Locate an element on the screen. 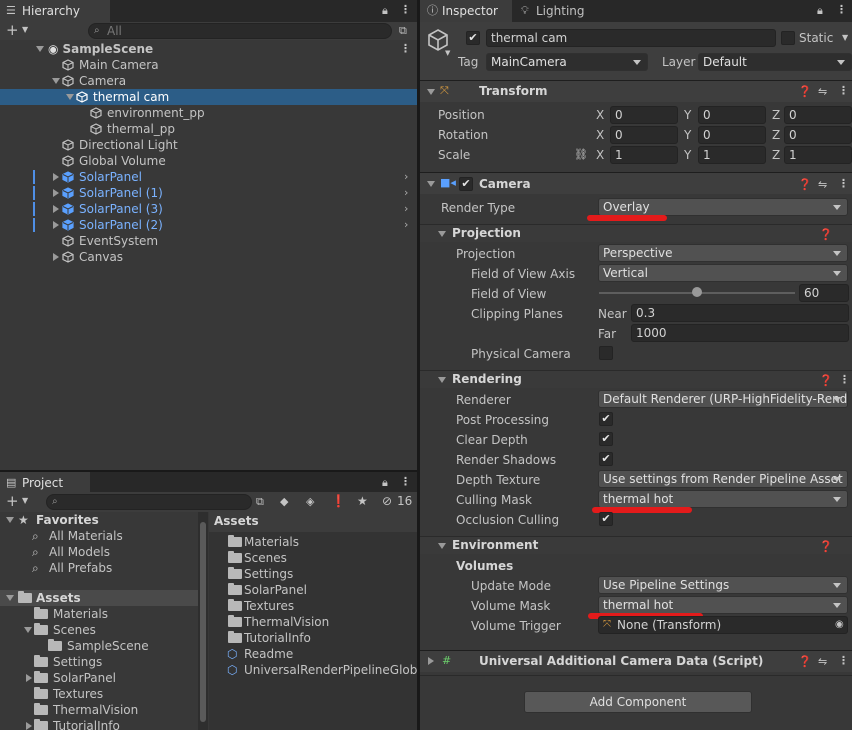 This screenshot has height=730, width=852. rotation-z-field: 0 is located at coordinates (818, 135).